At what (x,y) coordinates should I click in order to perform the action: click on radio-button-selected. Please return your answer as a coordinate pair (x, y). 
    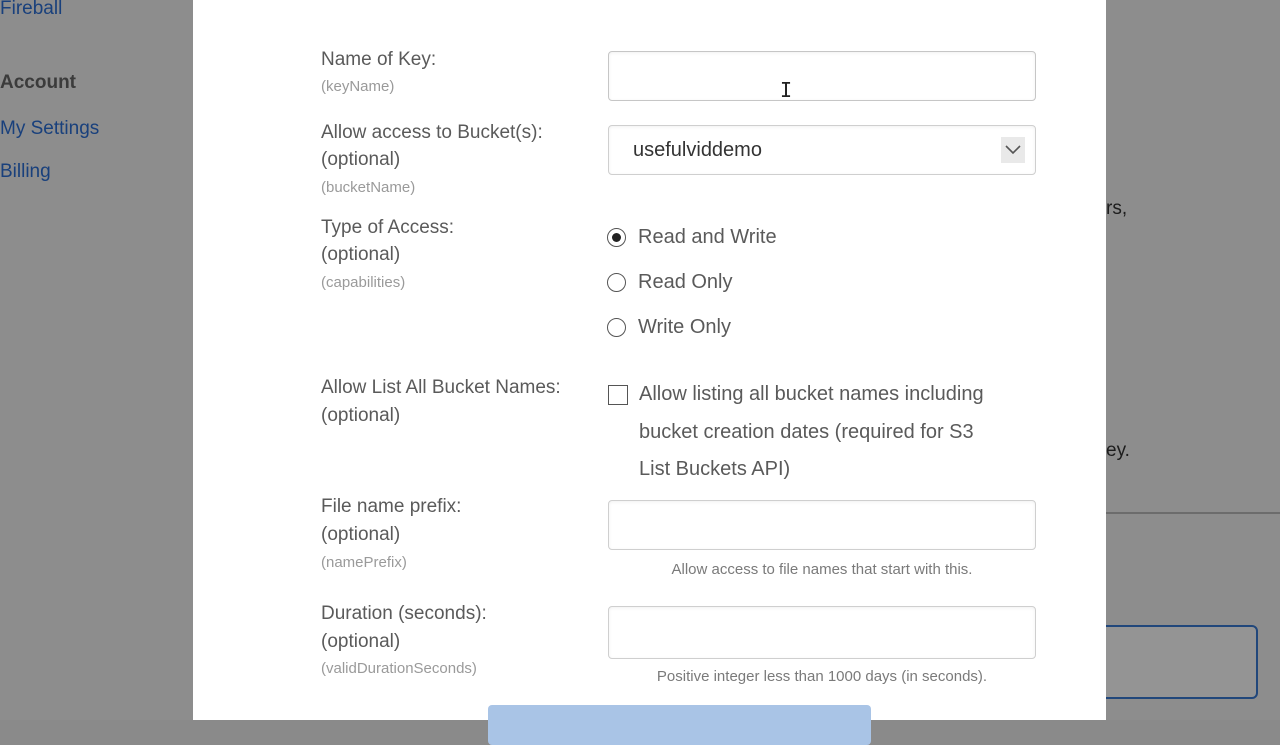
    Looking at the image, I should click on (616, 237).